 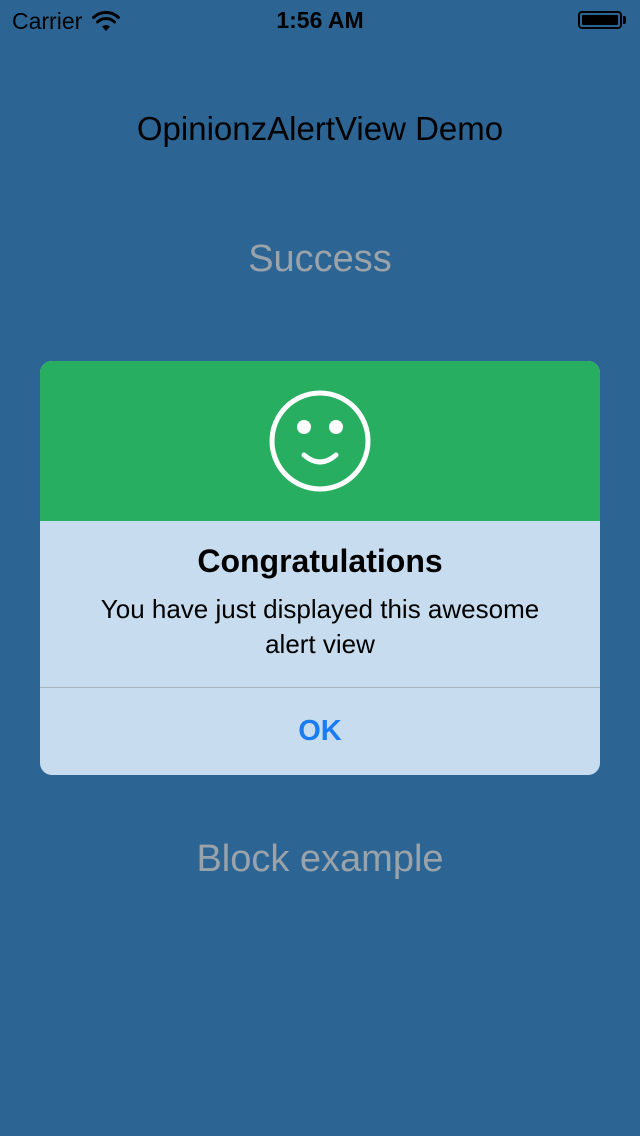 What do you see at coordinates (320, 731) in the screenshot?
I see `ok-button: OK` at bounding box center [320, 731].